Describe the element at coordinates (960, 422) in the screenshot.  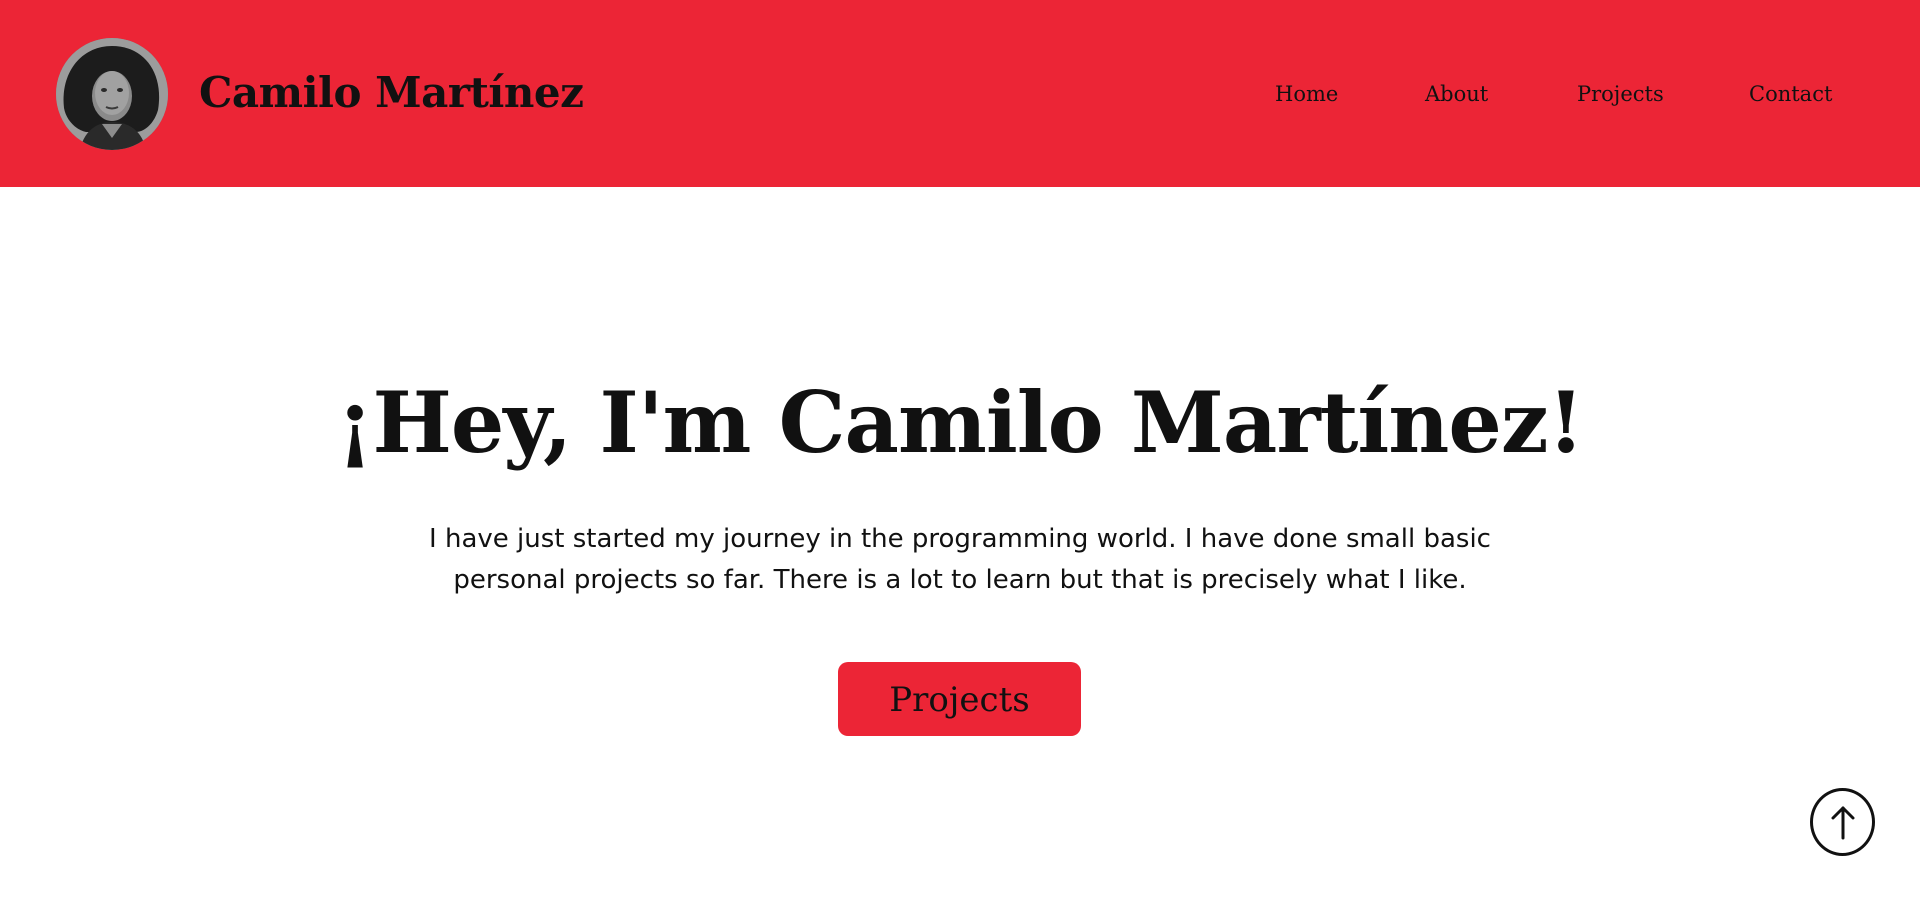
I see `hero-title: ¡Hey, I'm Camilo Martínez!` at that location.